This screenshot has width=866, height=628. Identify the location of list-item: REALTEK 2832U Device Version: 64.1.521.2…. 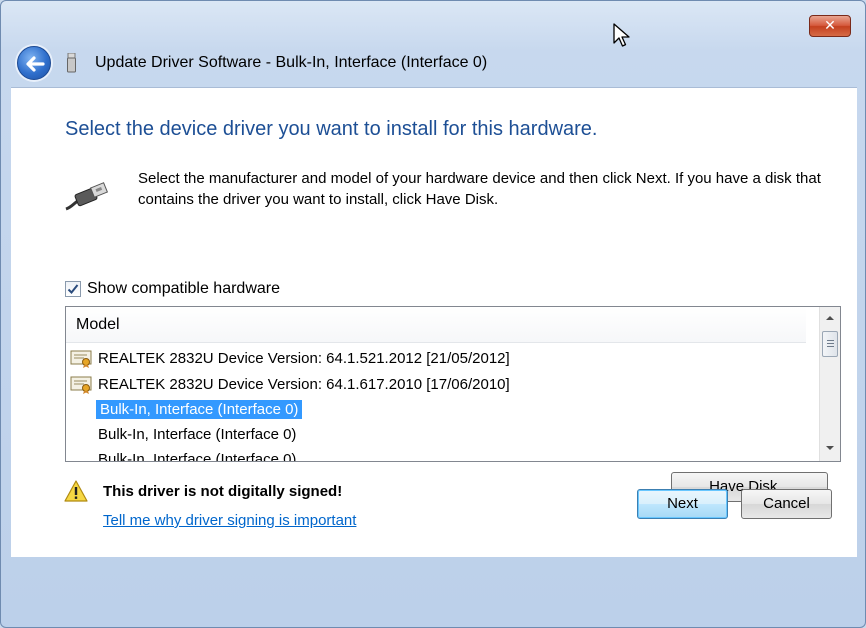
(291, 358).